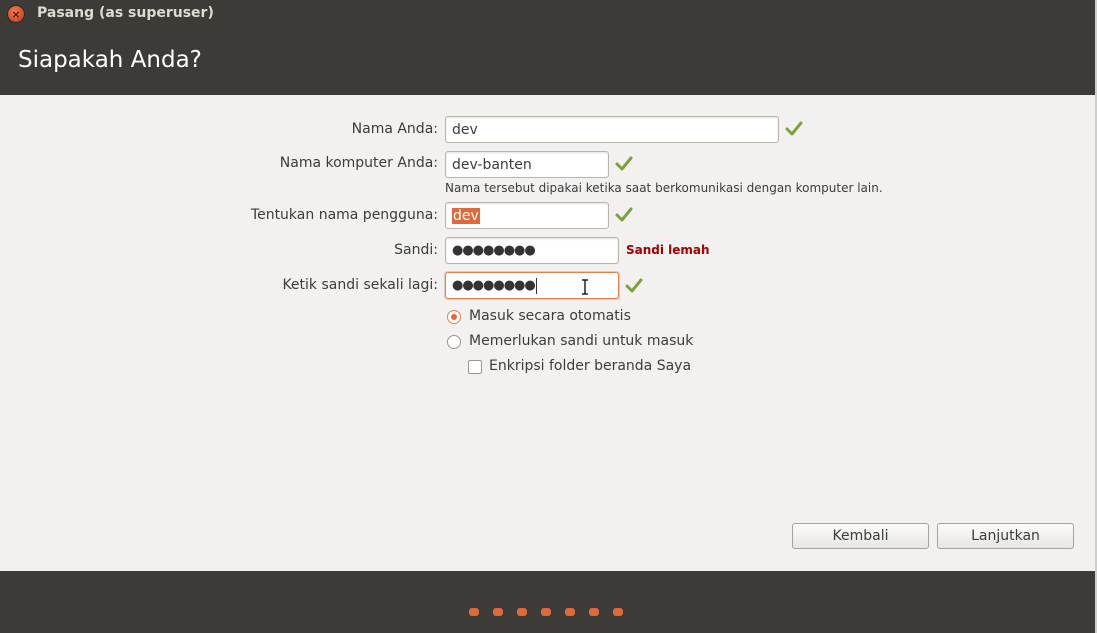 This screenshot has height=633, width=1097. I want to click on username-check-icon, so click(624, 214).